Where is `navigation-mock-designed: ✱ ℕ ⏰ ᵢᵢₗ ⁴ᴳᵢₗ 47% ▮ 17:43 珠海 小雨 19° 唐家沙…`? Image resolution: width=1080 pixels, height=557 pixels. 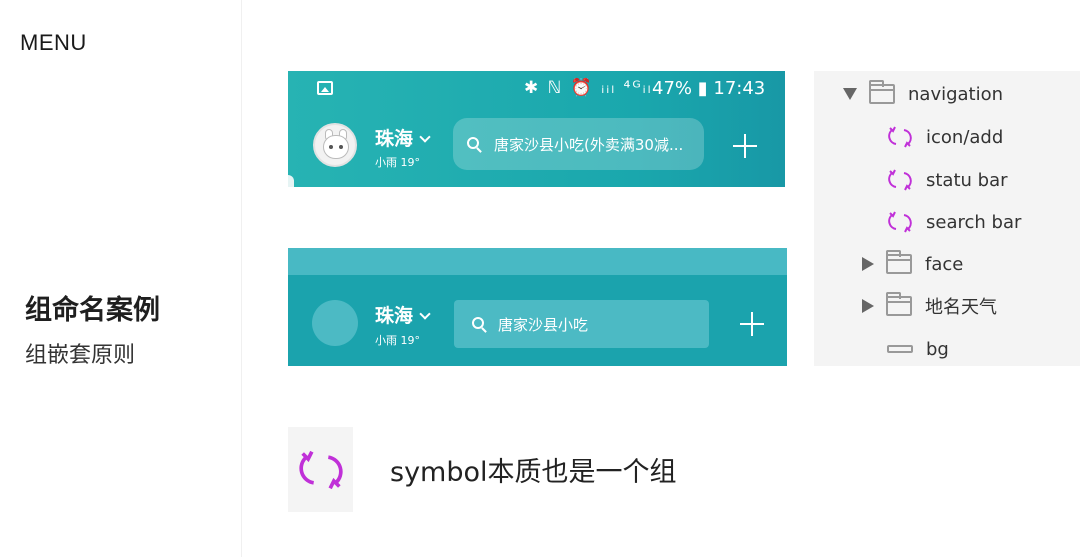 navigation-mock-designed: ✱ ℕ ⏰ ᵢᵢₗ ⁴ᴳᵢₗ 47% ▮ 17:43 珠海 小雨 19° 唐家沙… is located at coordinates (536, 129).